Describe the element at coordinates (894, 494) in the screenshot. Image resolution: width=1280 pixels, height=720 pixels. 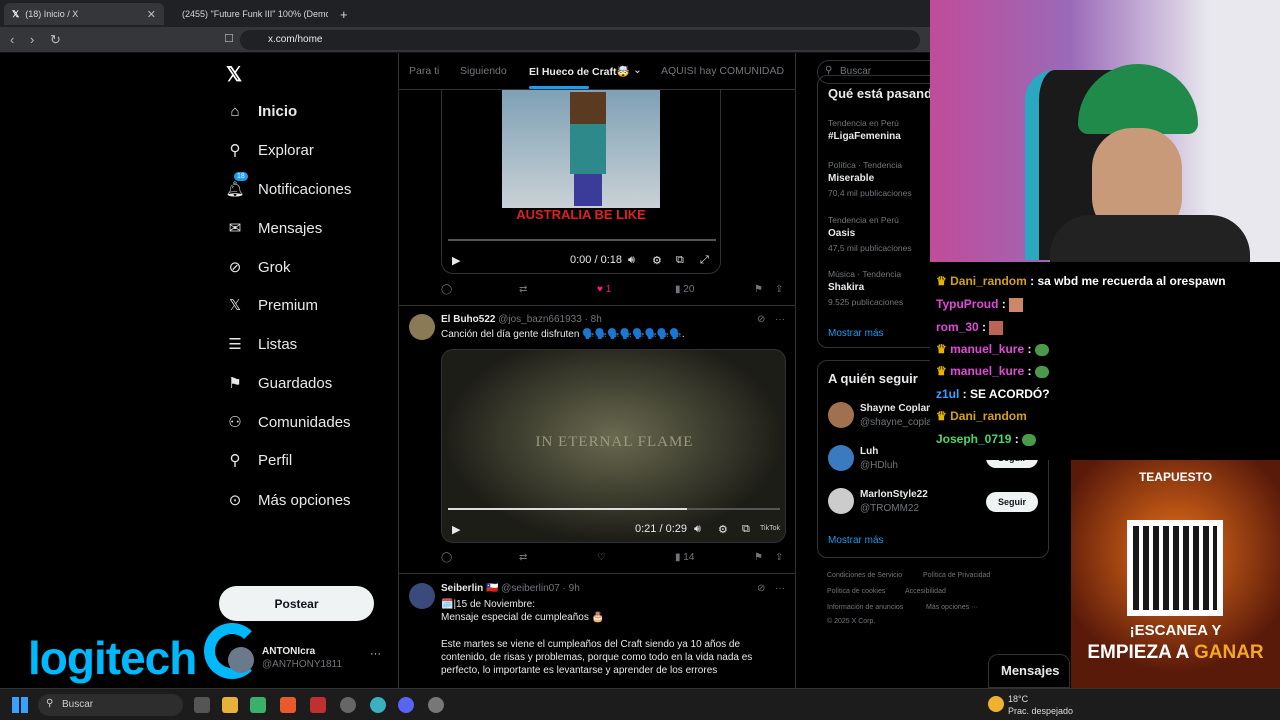
I see `follow-name: MarlonStyle22` at that location.